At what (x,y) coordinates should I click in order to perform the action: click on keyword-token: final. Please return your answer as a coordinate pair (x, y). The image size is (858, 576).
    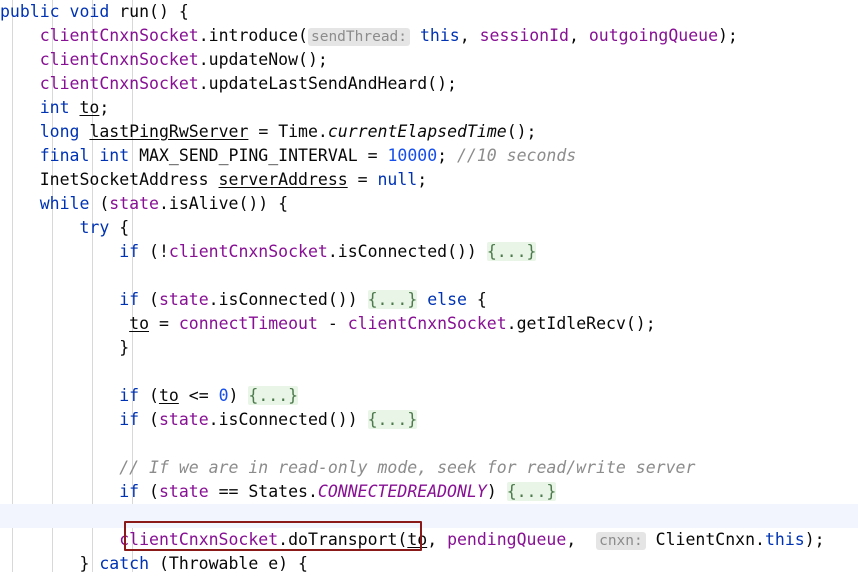
    Looking at the image, I should click on (64, 155).